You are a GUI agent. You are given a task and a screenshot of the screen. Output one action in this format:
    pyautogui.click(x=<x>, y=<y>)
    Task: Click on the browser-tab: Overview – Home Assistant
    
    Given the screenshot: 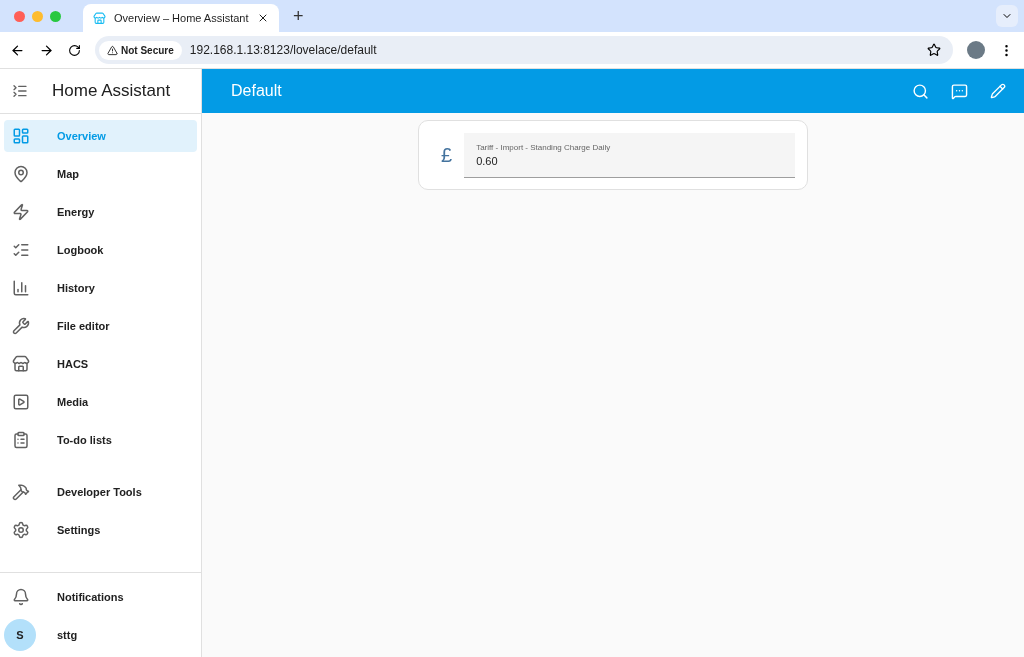 What is the action you would take?
    pyautogui.click(x=181, y=18)
    